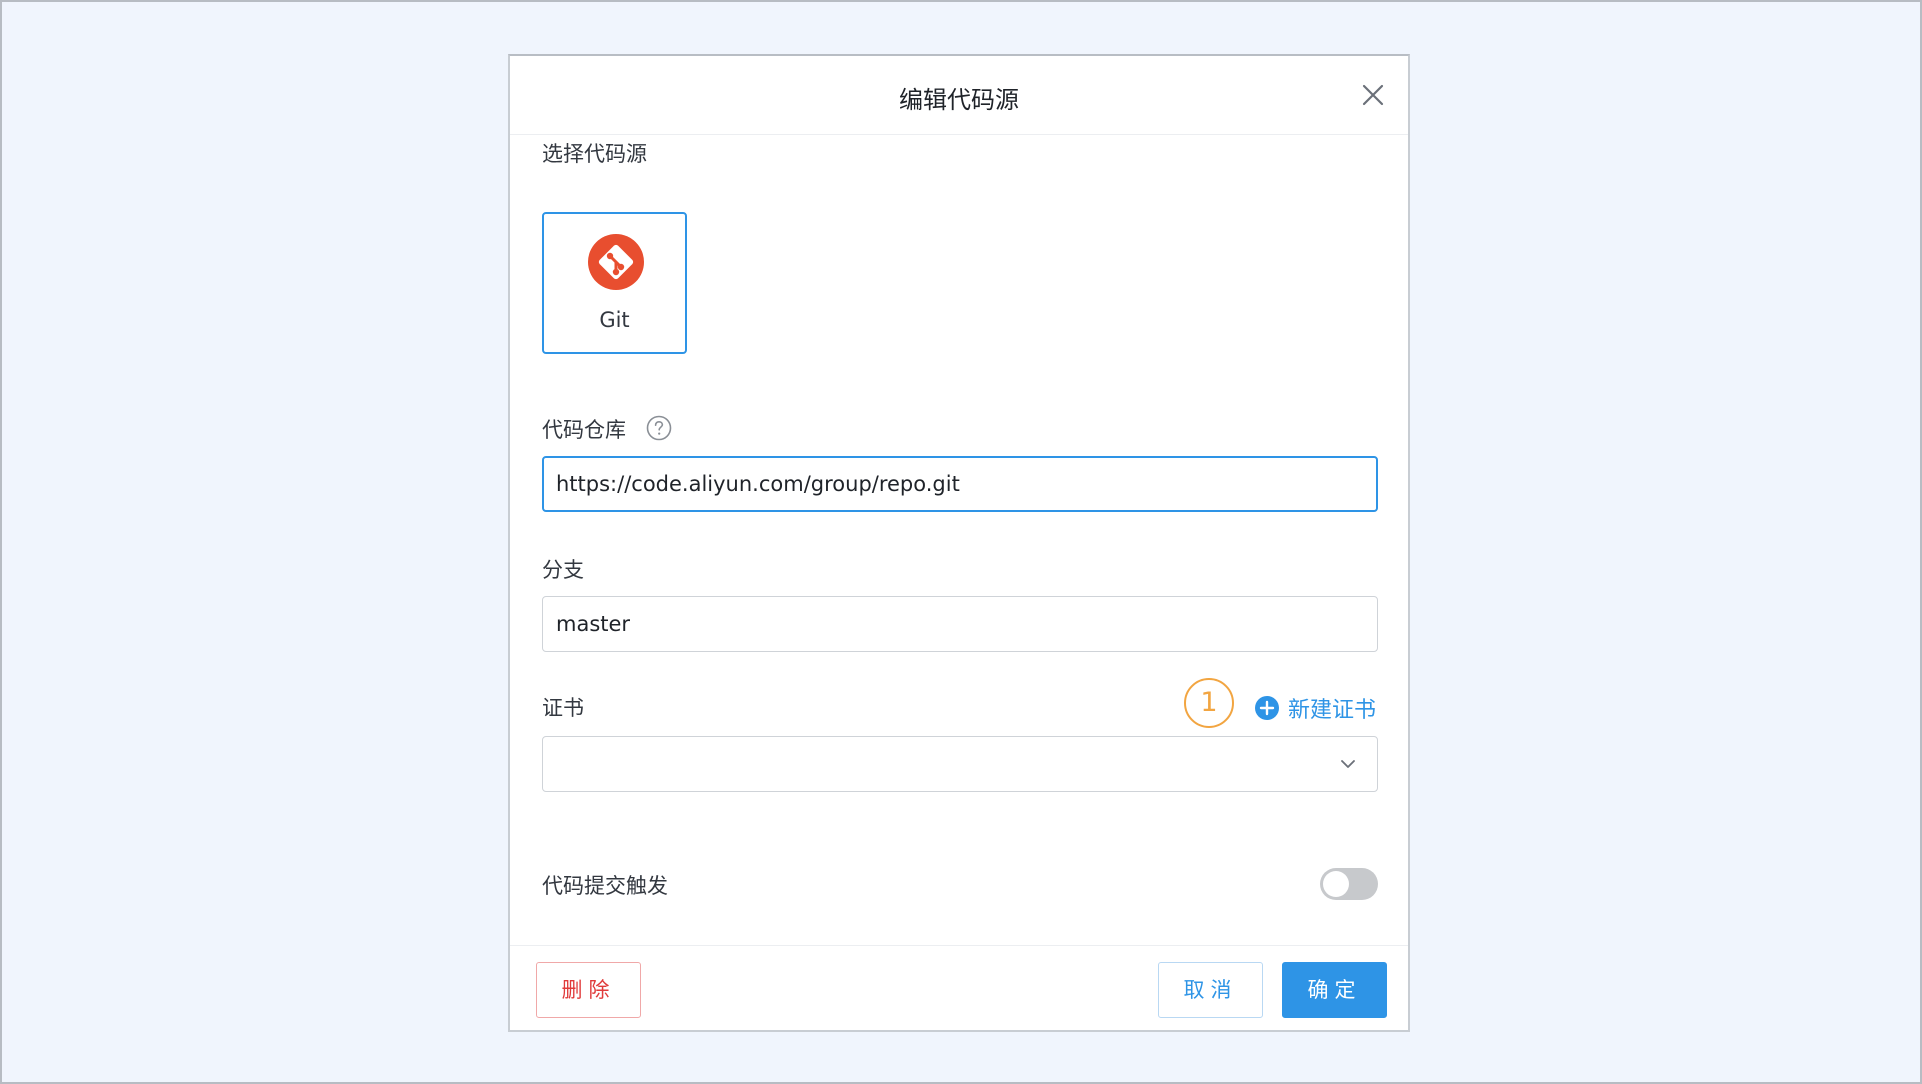 This screenshot has width=1922, height=1084. What do you see at coordinates (1267, 708) in the screenshot?
I see `plus-circle-icon` at bounding box center [1267, 708].